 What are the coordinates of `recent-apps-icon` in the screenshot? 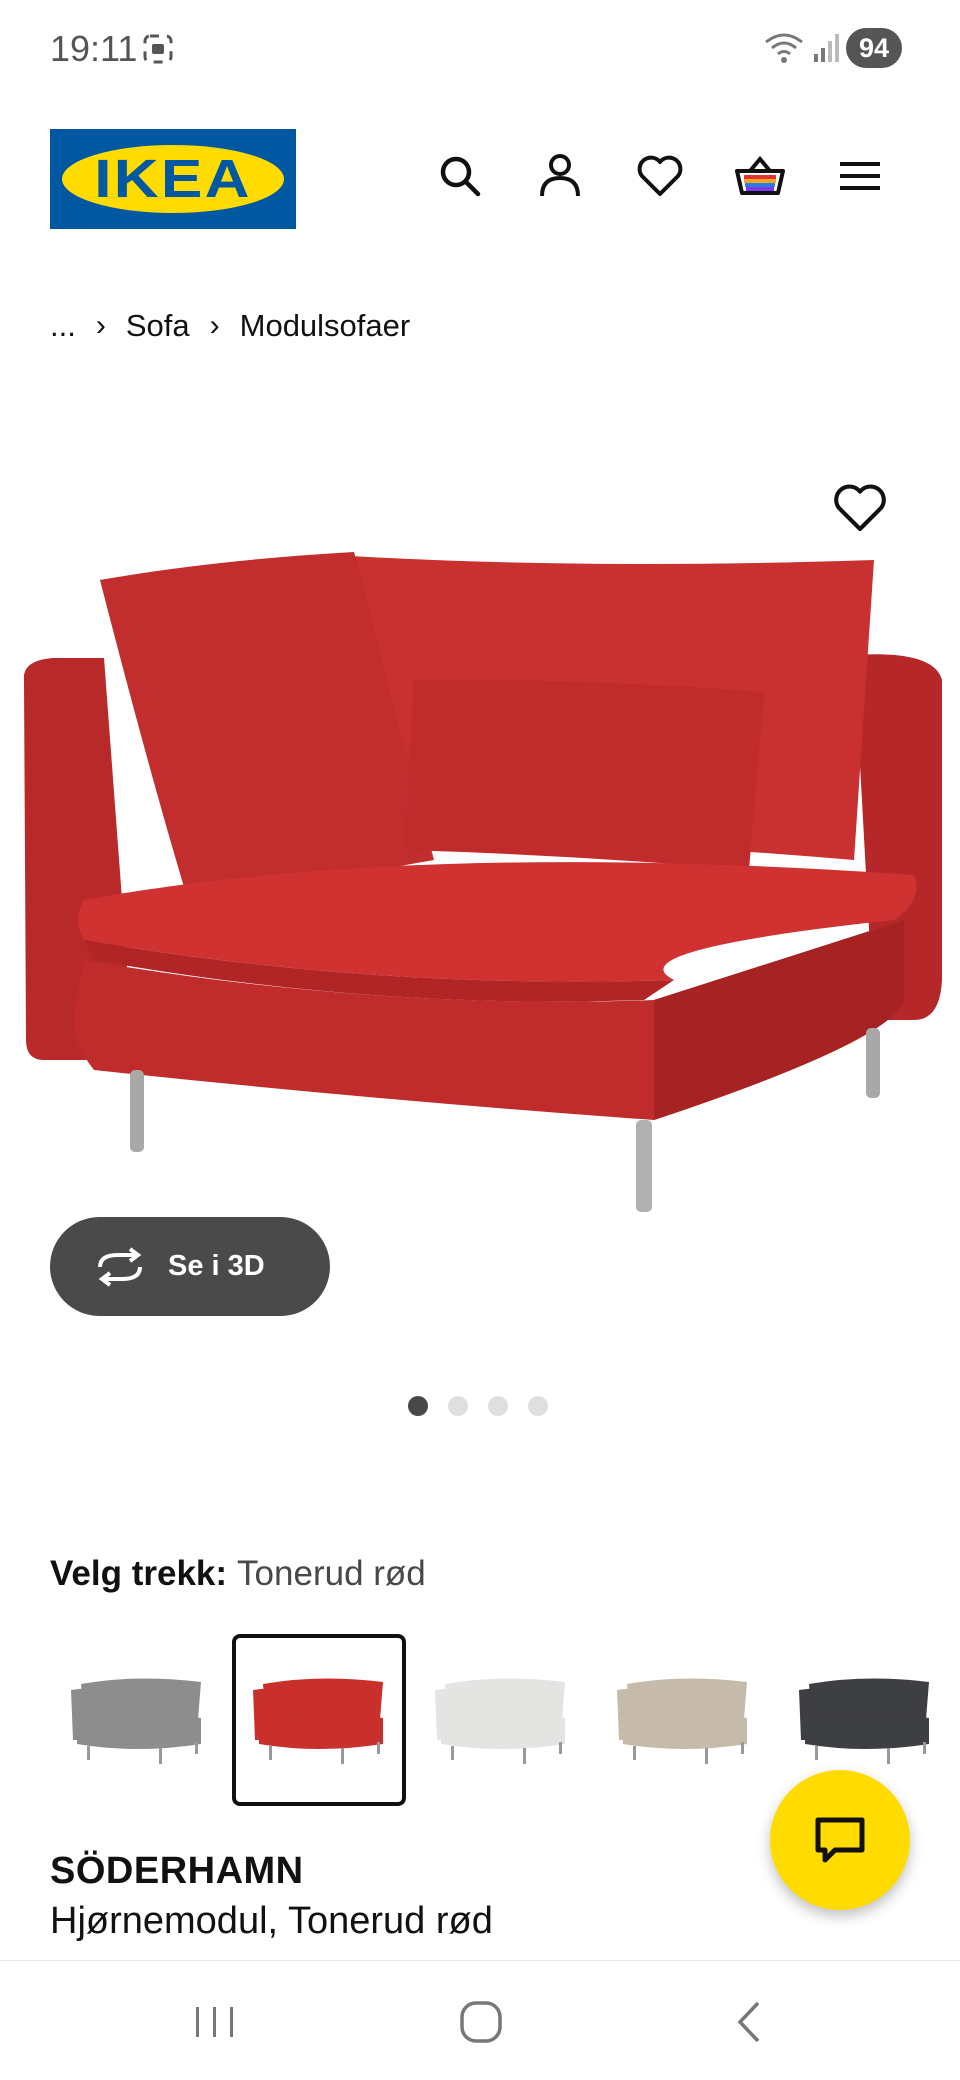 It's located at (215, 2022).